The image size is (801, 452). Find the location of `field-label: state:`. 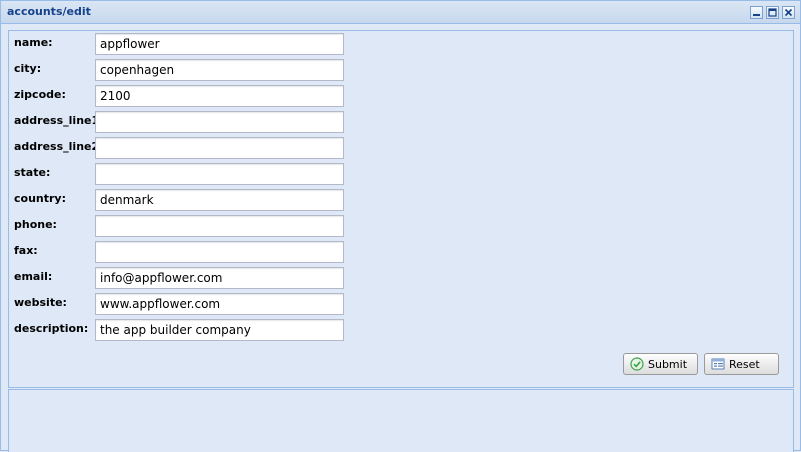

field-label: state: is located at coordinates (32, 172).